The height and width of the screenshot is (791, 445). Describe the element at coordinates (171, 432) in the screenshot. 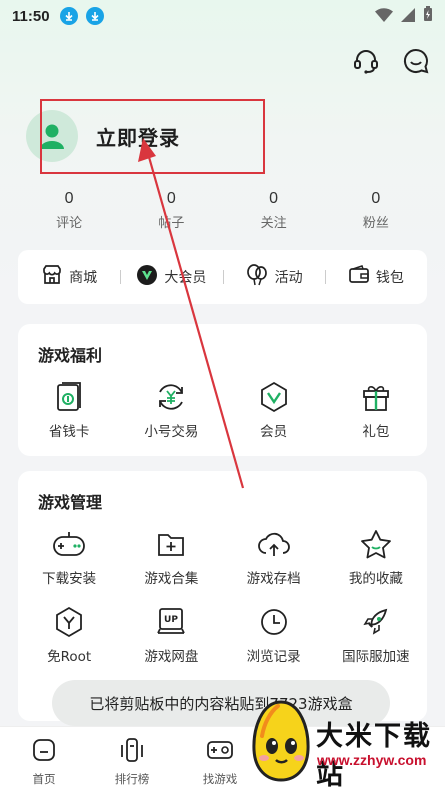

I see `grid-label: 小号交易` at that location.